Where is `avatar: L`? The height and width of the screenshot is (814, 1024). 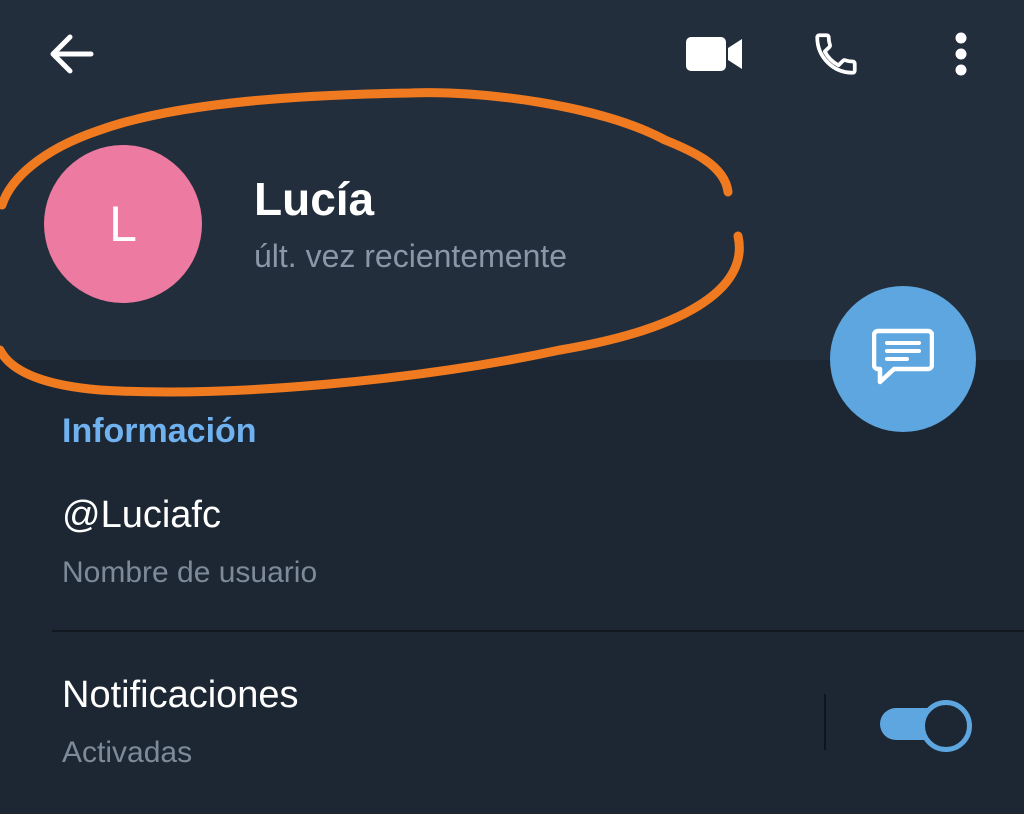 avatar: L is located at coordinates (123, 224).